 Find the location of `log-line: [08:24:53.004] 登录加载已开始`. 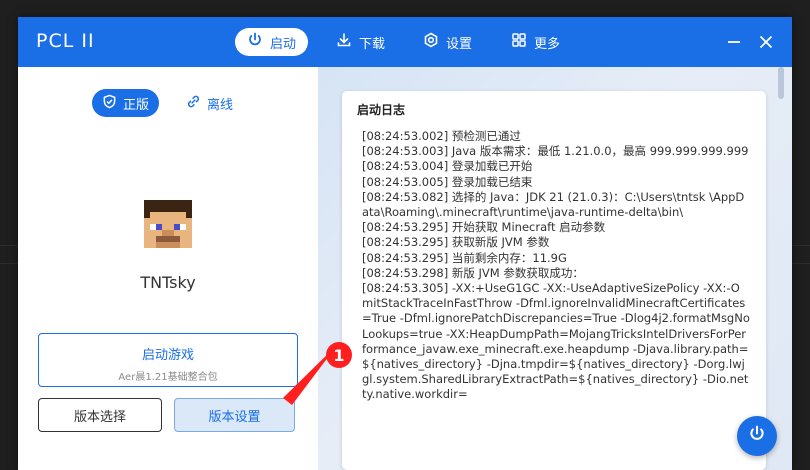

log-line: [08:24:53.004] 登录加载已开始 is located at coordinates (447, 166).